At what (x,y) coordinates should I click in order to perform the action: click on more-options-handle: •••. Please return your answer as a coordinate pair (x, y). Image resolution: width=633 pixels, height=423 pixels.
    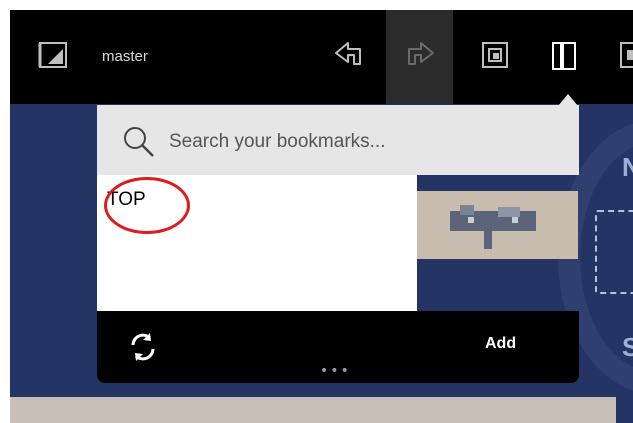
    Looking at the image, I should click on (335, 371).